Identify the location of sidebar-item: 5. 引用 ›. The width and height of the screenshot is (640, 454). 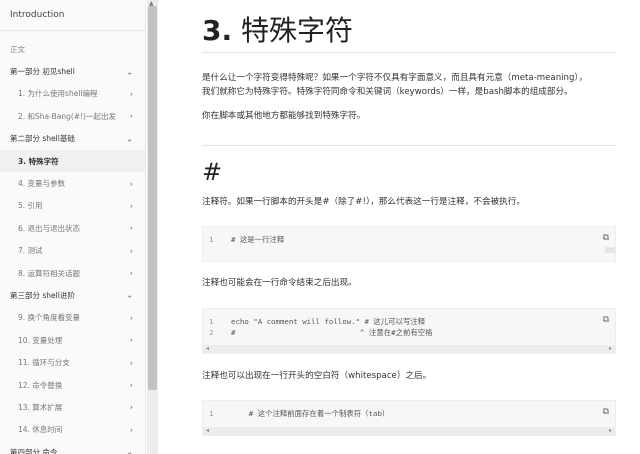
(72, 206).